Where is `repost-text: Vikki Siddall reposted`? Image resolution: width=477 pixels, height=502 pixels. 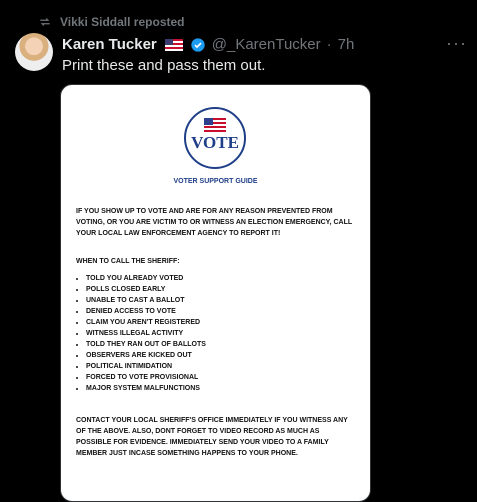
repost-text: Vikki Siddall reposted is located at coordinates (122, 22).